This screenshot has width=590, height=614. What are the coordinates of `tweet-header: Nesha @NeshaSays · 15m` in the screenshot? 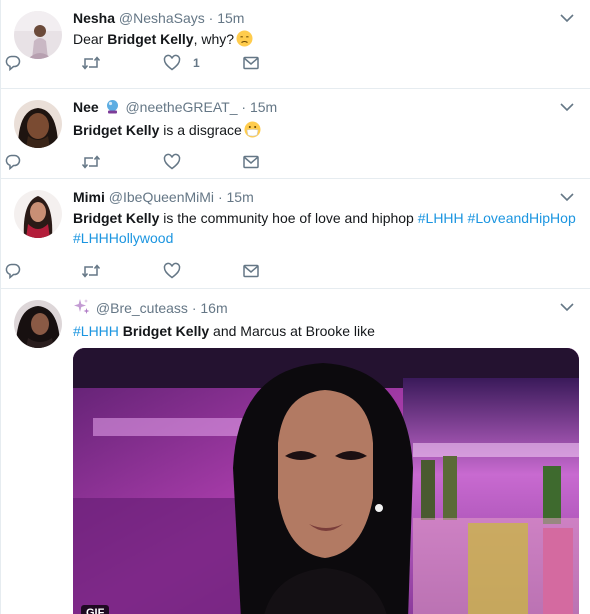 It's located at (325, 18).